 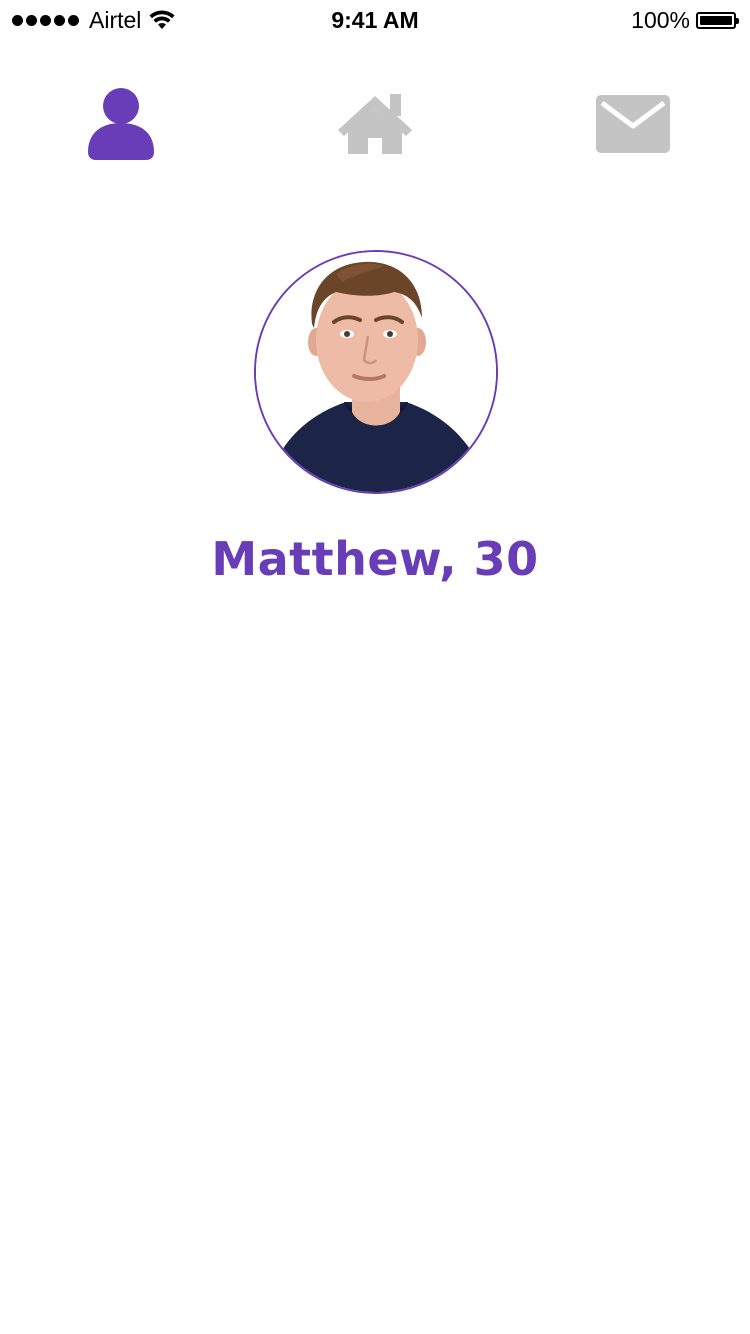 I want to click on status-bar: Airtel 9:41 AM 100%, so click(x=375, y=20).